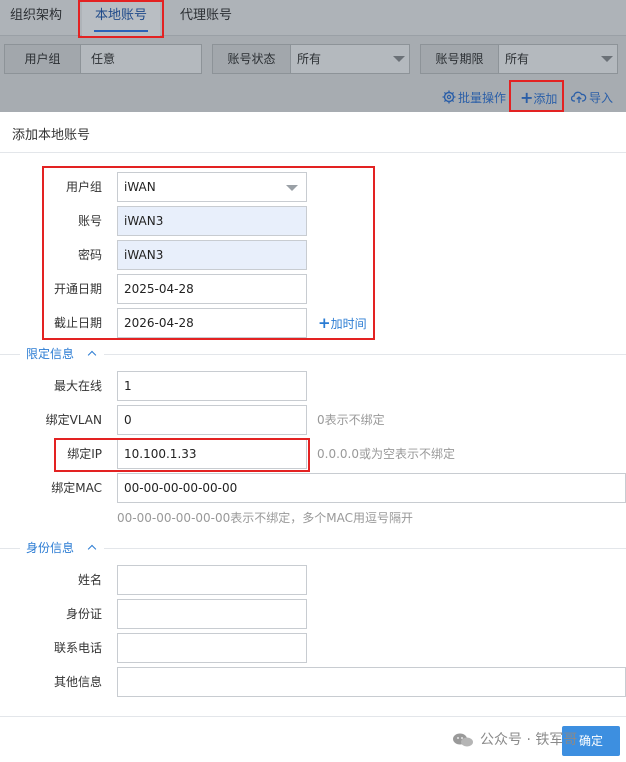 The height and width of the screenshot is (762, 626). What do you see at coordinates (77, 386) in the screenshot?
I see `max-online-label: 最大在线` at bounding box center [77, 386].